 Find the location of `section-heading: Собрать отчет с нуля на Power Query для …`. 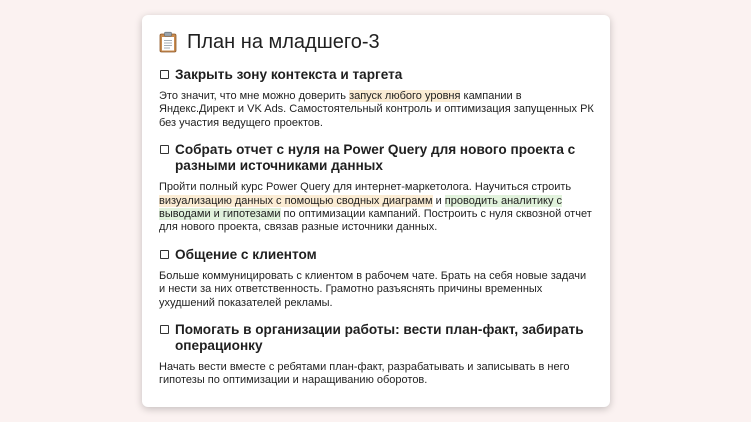

section-heading: Собрать отчет с нуля на Power Query для … is located at coordinates (376, 158).